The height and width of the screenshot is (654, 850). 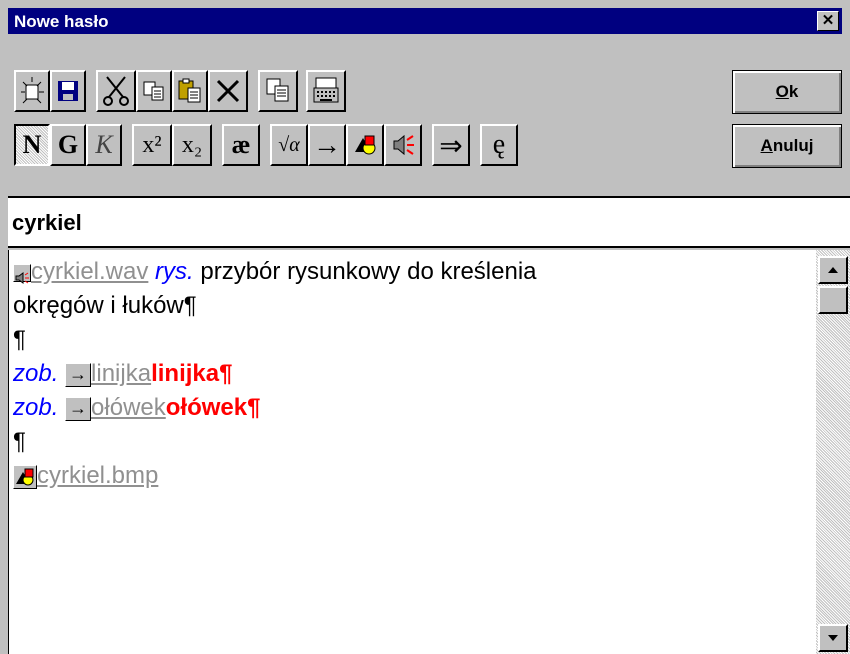 What do you see at coordinates (154, 91) in the screenshot?
I see `copy-icon` at bounding box center [154, 91].